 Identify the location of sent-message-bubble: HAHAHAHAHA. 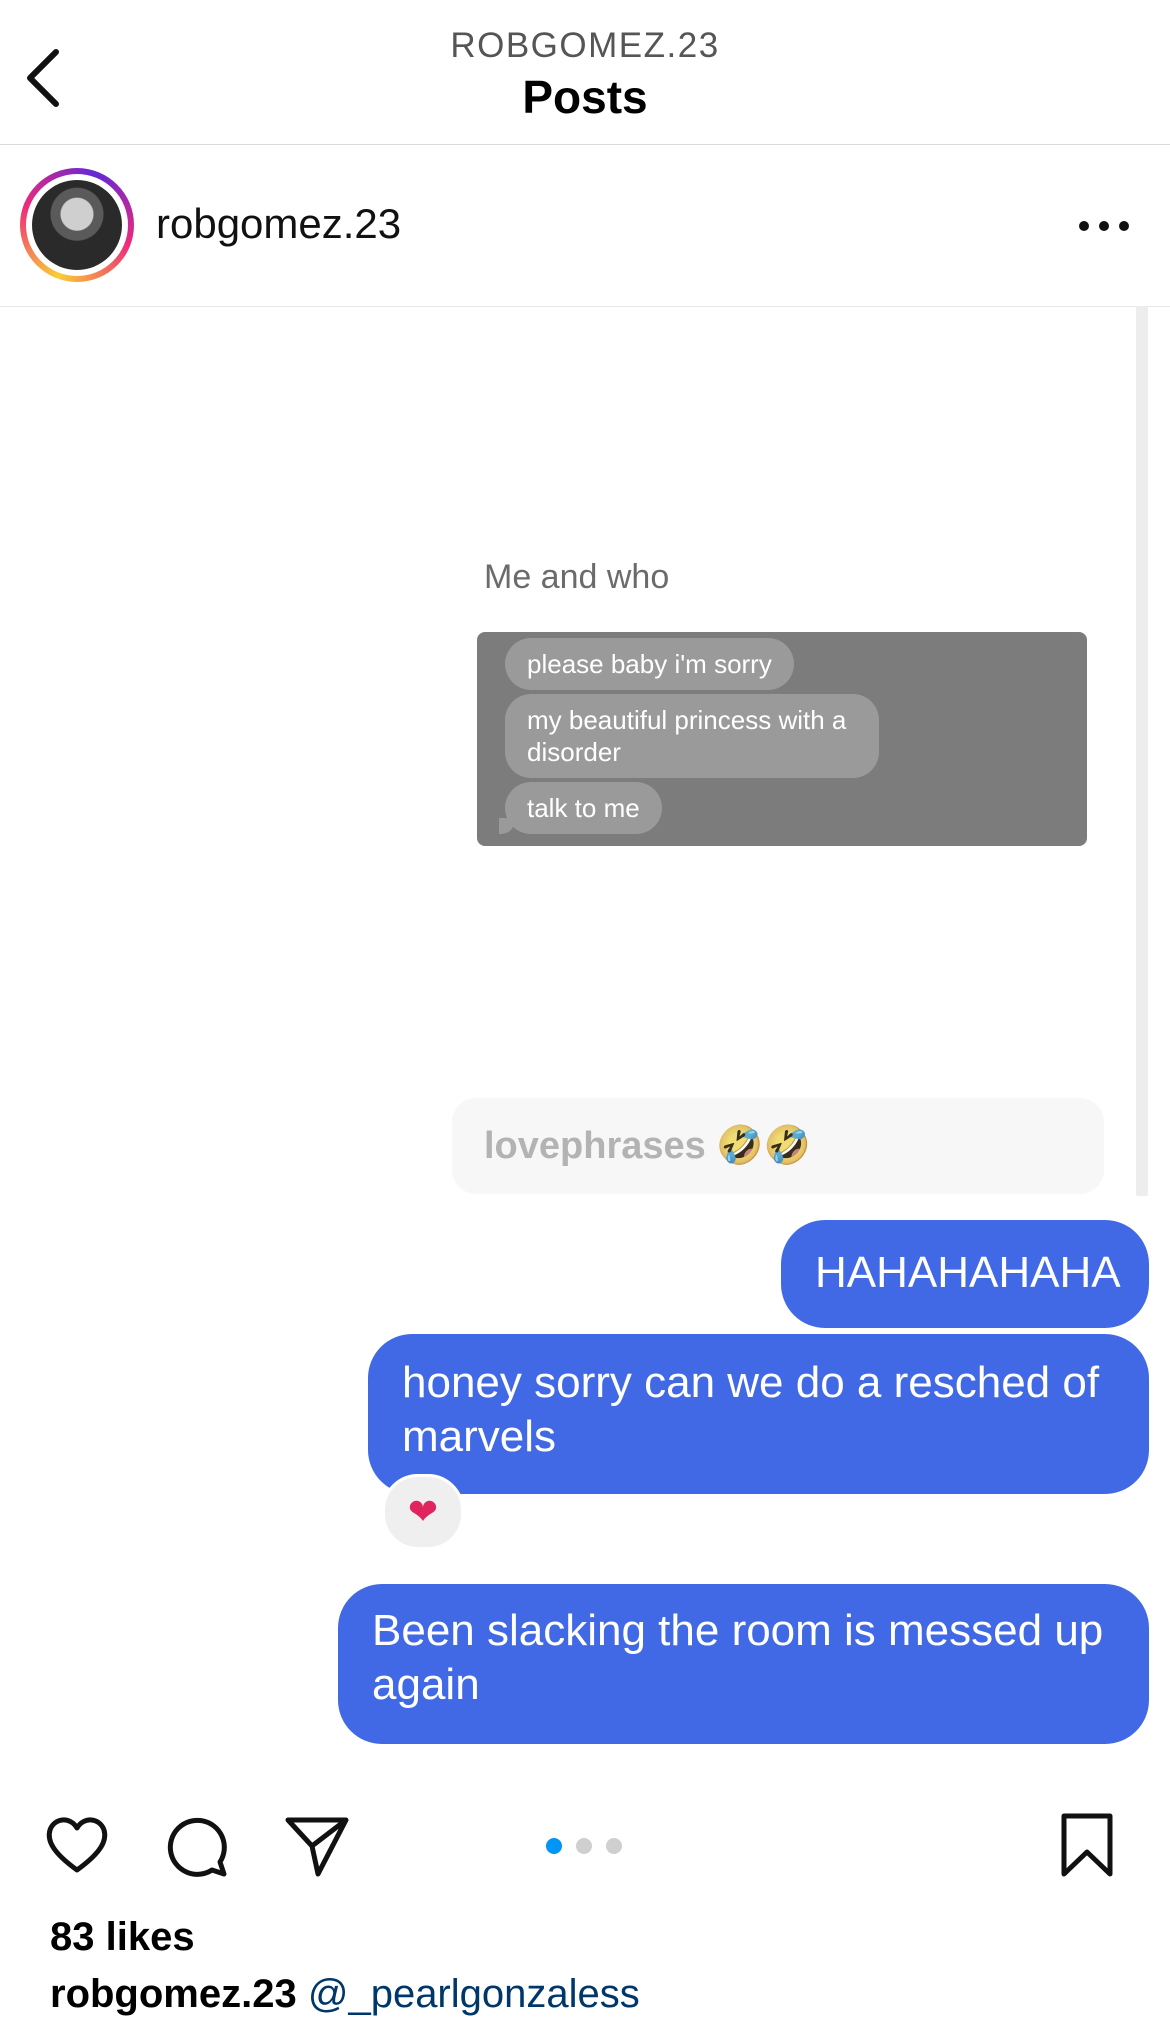
(965, 1274).